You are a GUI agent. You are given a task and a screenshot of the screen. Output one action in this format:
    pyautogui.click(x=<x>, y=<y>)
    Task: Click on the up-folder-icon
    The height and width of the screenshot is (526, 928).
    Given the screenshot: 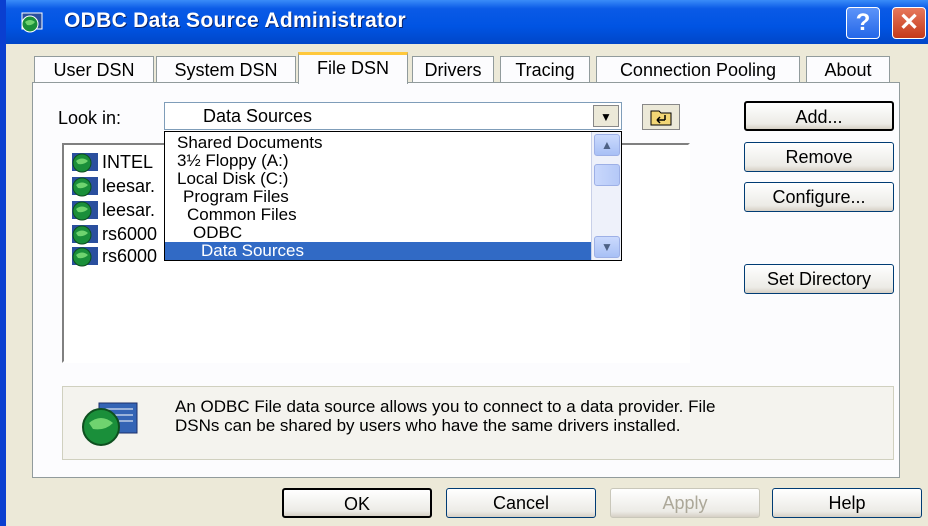 What is the action you would take?
    pyautogui.click(x=661, y=118)
    